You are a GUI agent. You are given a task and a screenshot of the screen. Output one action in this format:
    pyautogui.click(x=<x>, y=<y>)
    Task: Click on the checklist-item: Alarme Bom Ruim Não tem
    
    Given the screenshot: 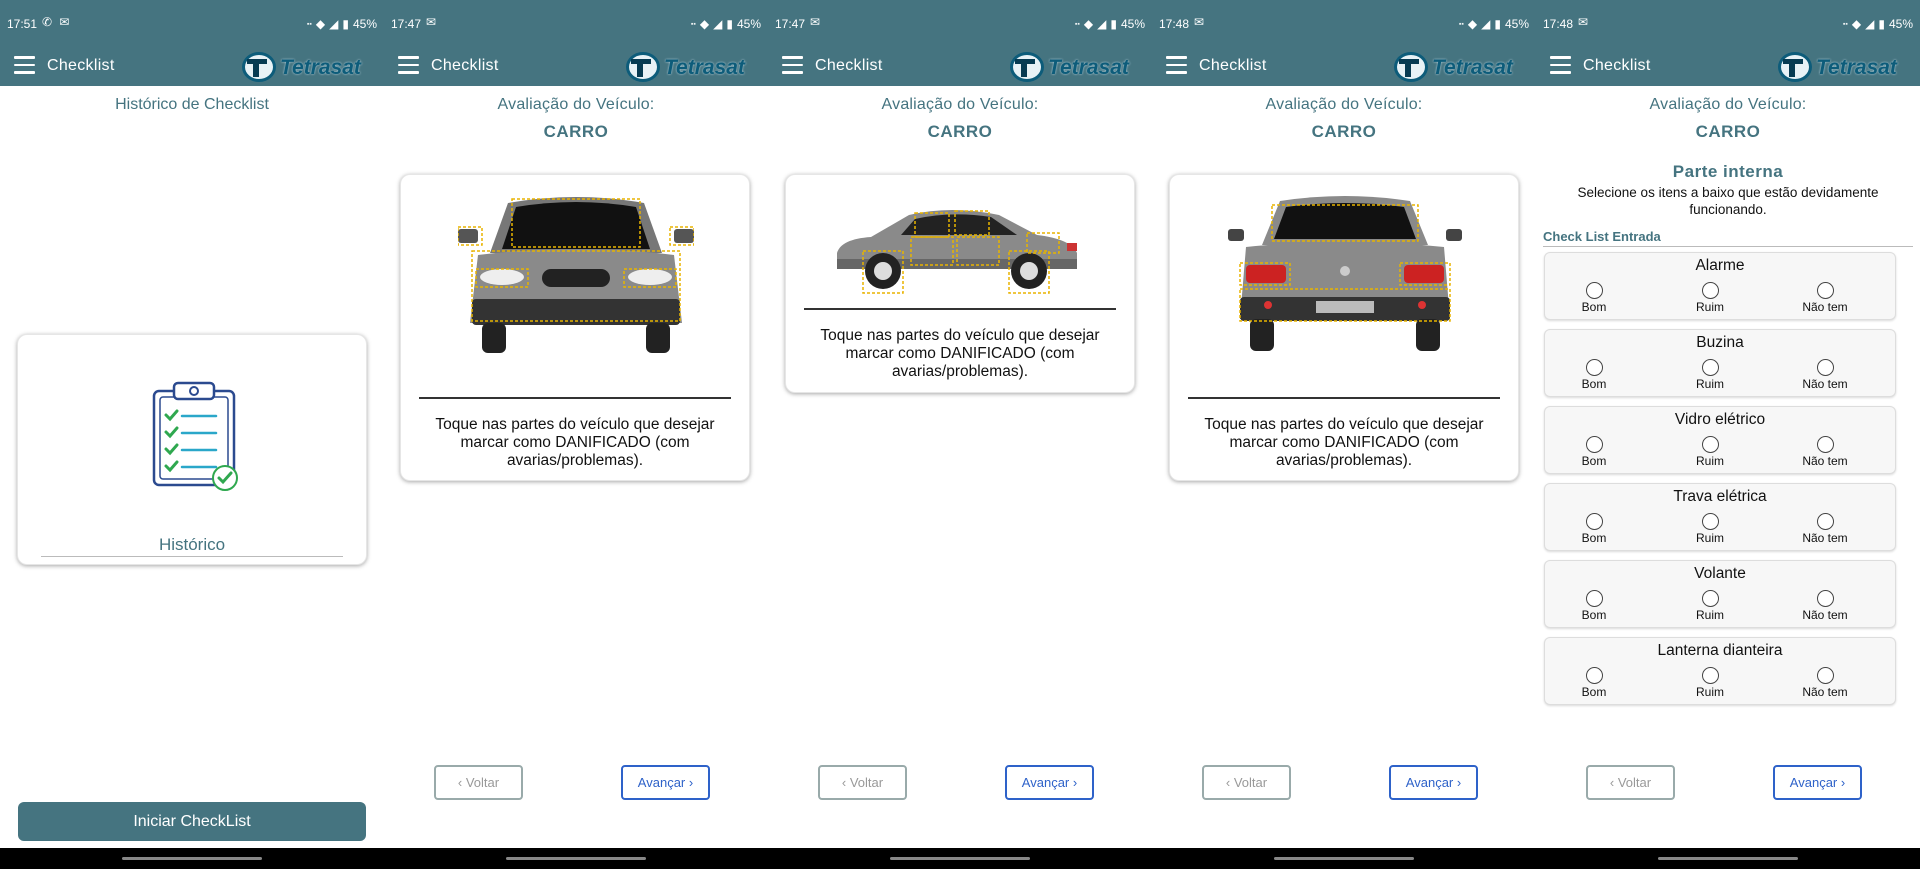 What is the action you would take?
    pyautogui.click(x=1720, y=286)
    